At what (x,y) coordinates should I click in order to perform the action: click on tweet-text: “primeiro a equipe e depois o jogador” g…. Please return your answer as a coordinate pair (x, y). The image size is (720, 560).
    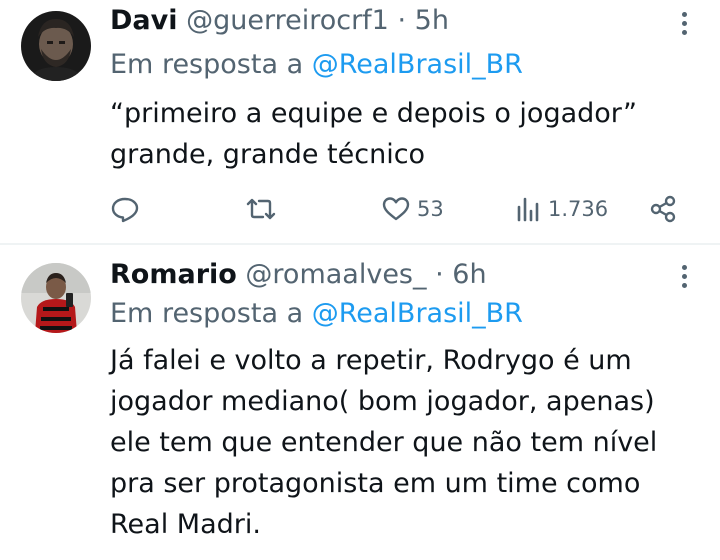
    Looking at the image, I should click on (374, 134).